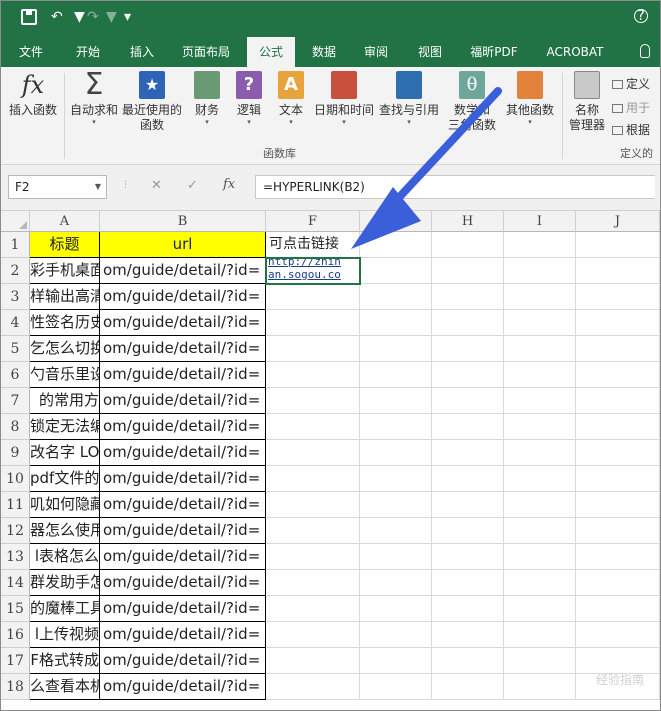  I want to click on name-box: F2 ▼, so click(57, 187).